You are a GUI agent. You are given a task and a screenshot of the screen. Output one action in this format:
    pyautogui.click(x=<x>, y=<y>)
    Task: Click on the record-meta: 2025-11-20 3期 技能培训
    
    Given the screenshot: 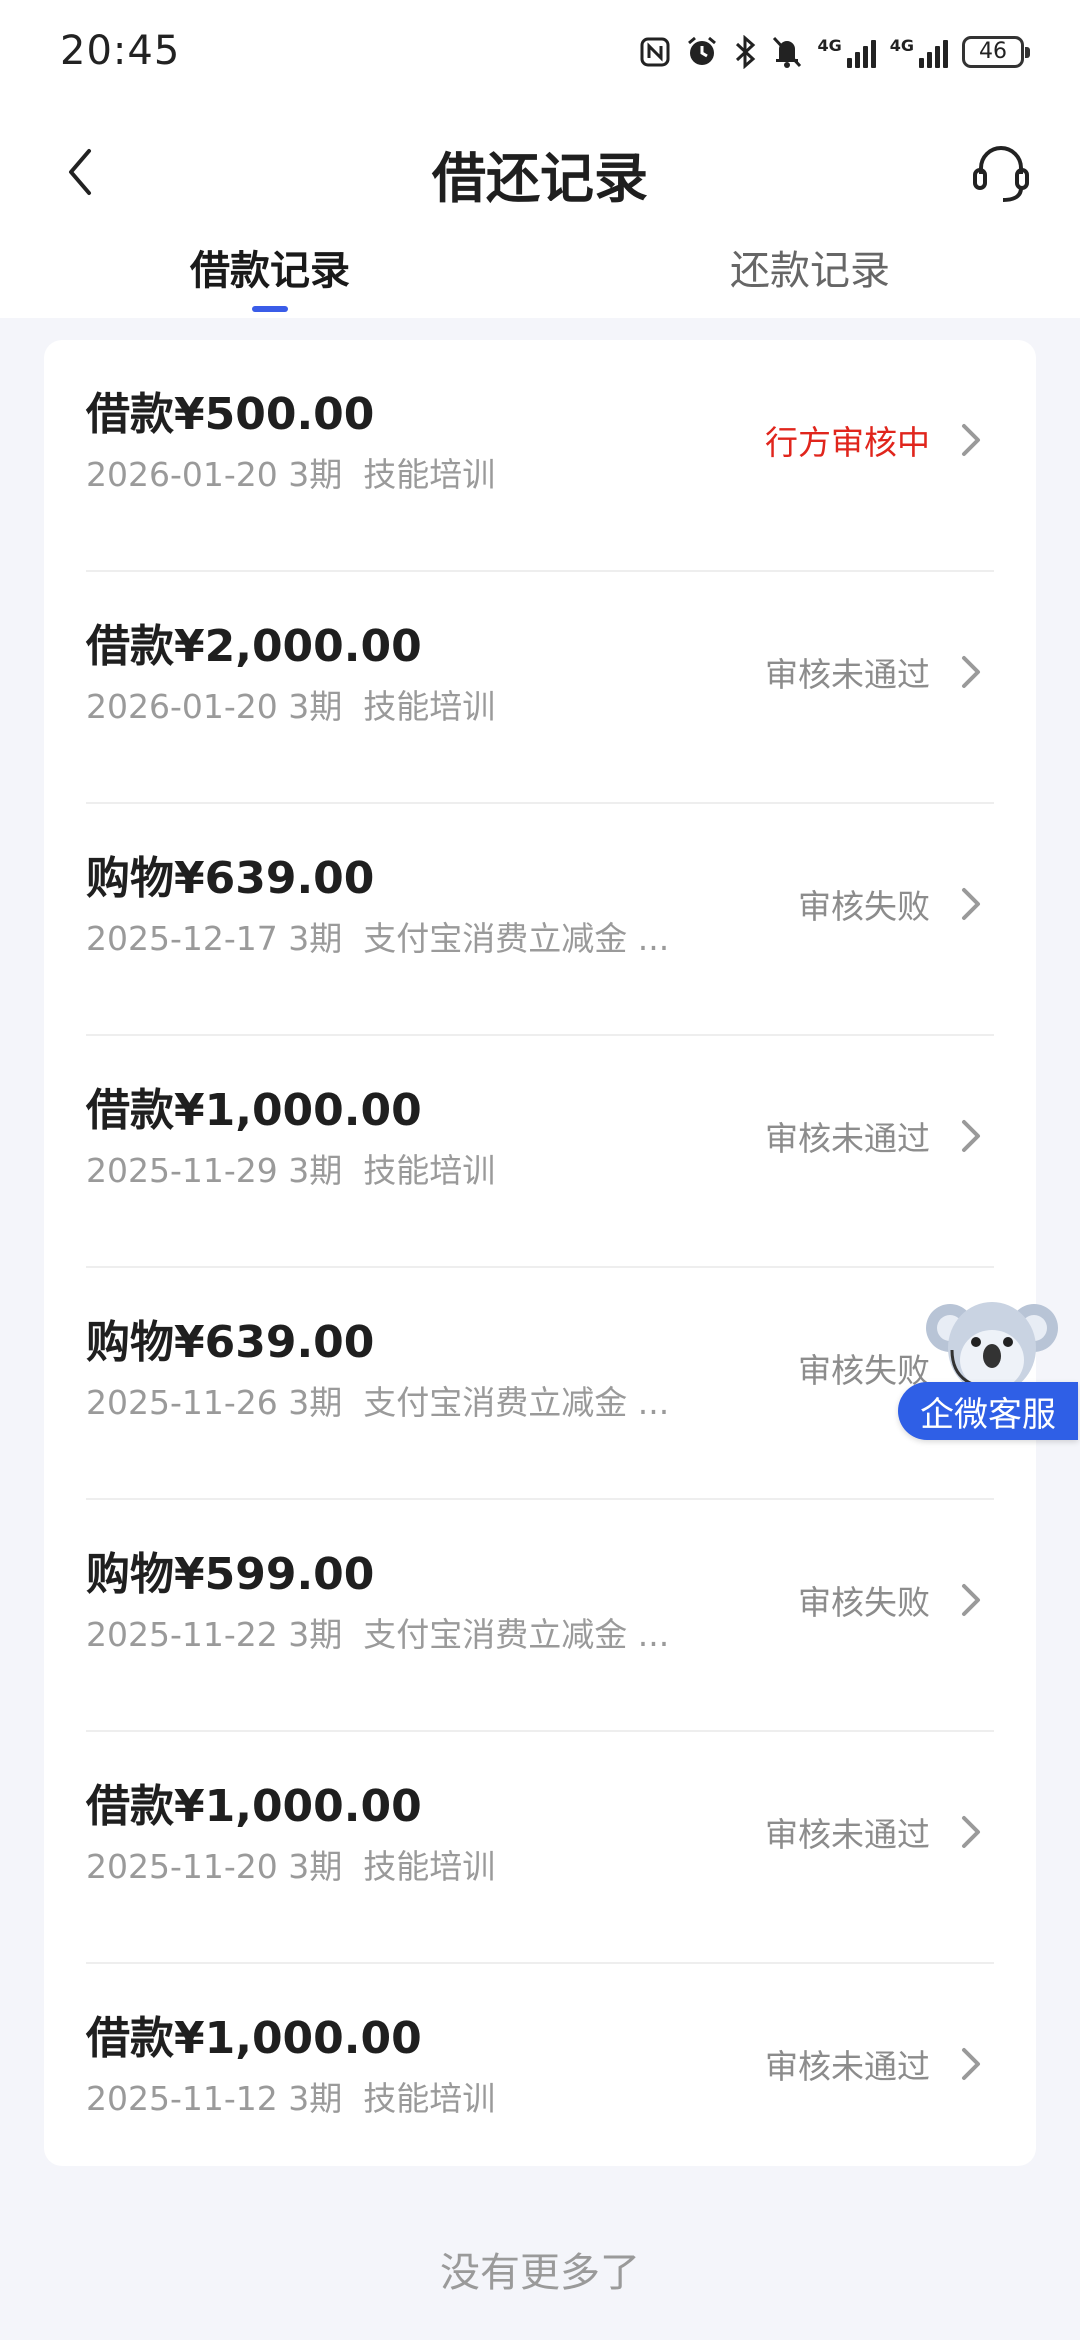 What is the action you would take?
    pyautogui.click(x=290, y=1864)
    